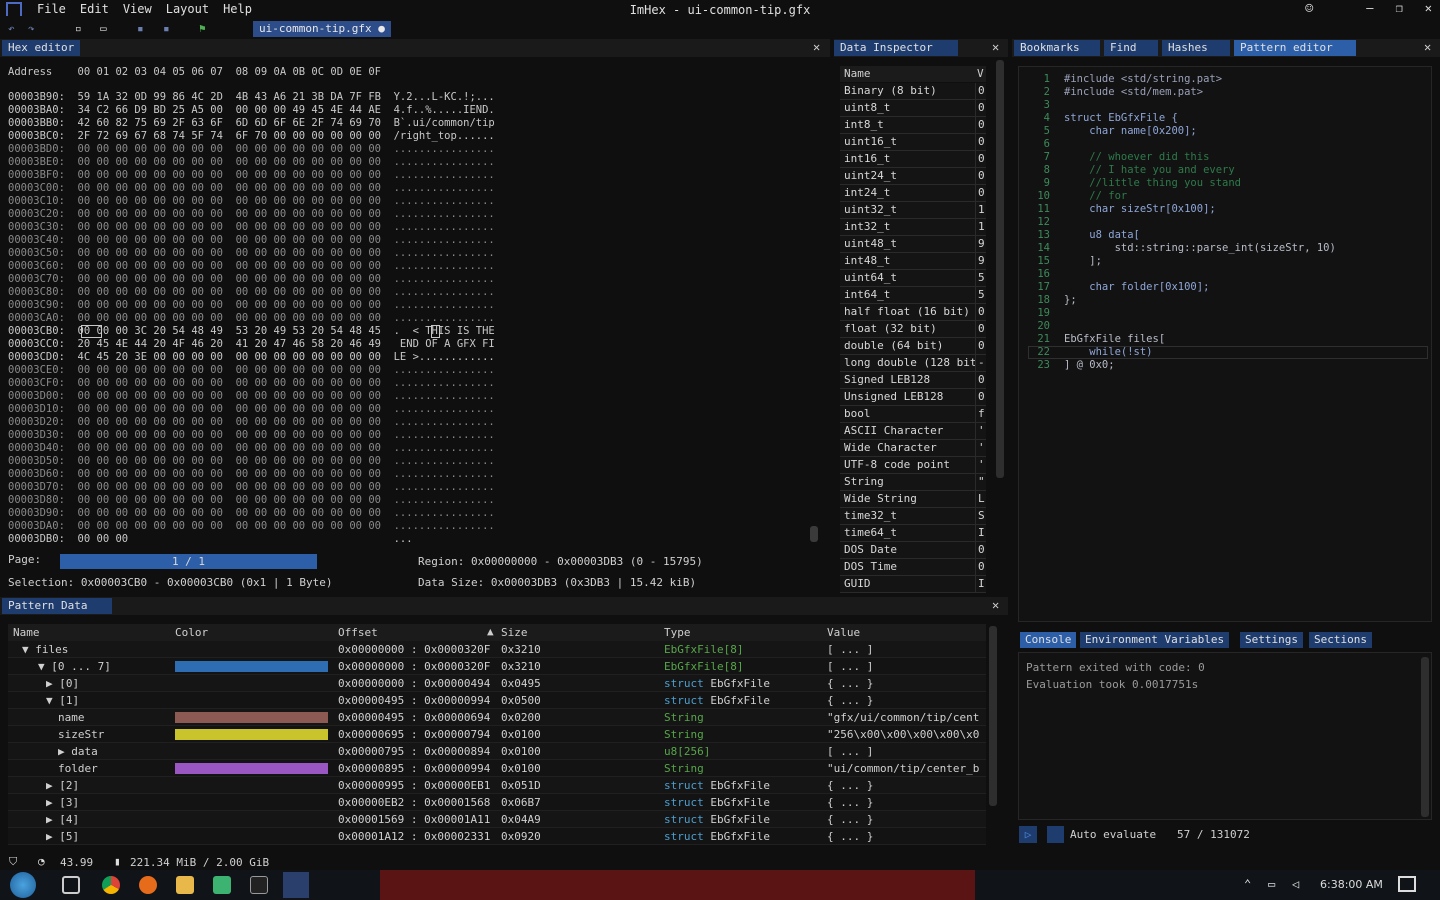 This screenshot has width=1440, height=900. I want to click on di-row-value: 1, so click(980, 227).